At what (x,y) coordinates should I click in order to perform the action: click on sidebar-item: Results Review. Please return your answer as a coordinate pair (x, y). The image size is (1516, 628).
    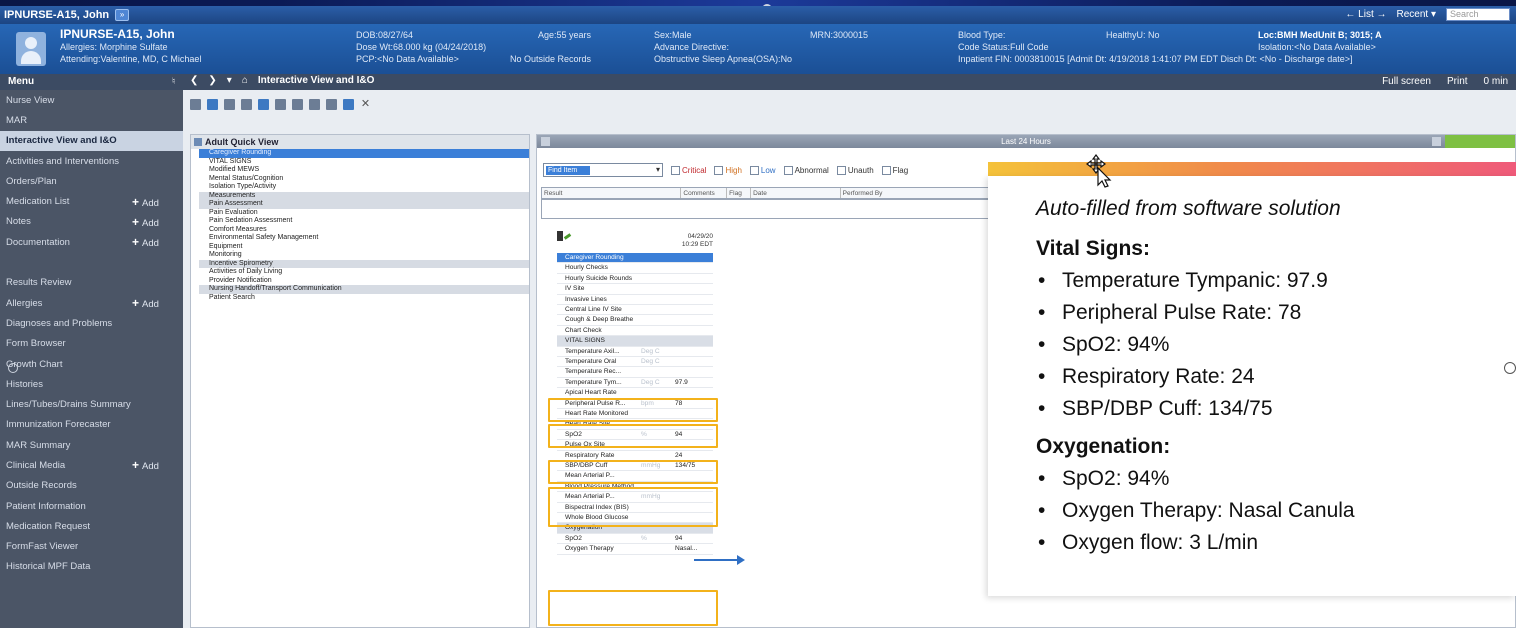
    Looking at the image, I should click on (91, 283).